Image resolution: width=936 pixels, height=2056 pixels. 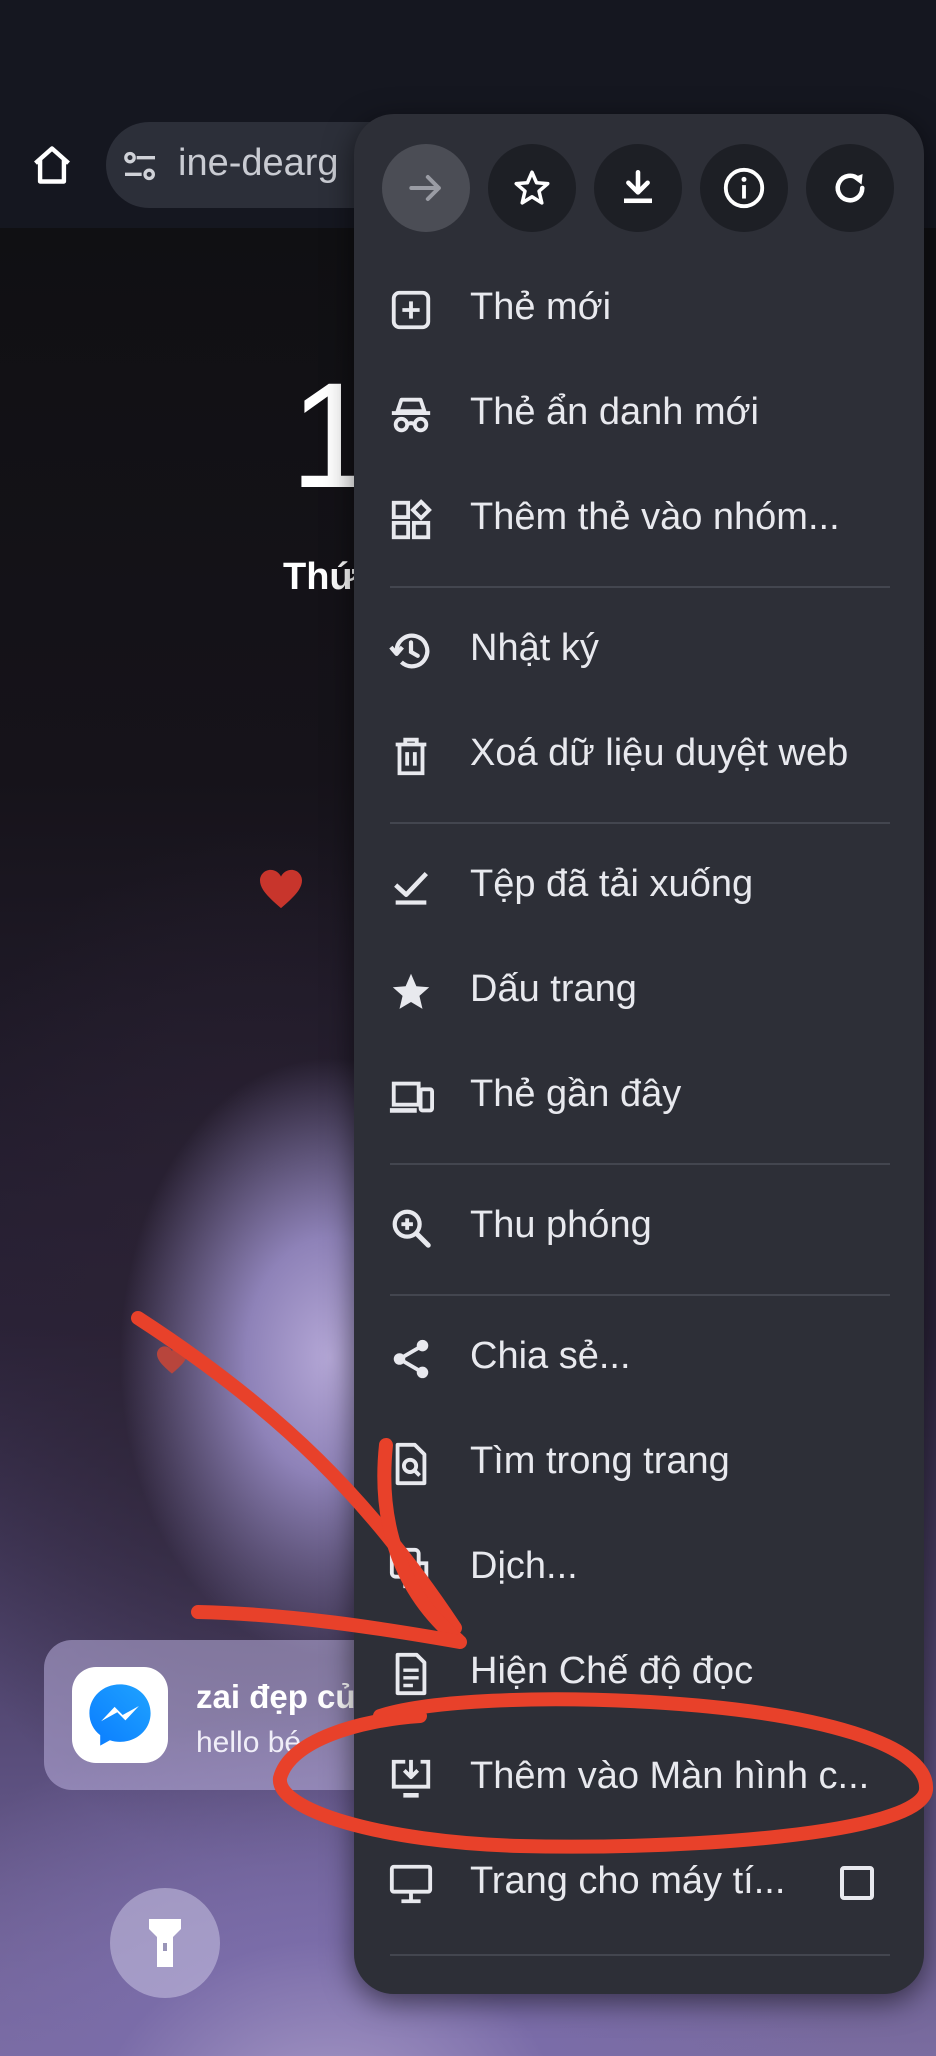 I want to click on forward-button, so click(x=426, y=188).